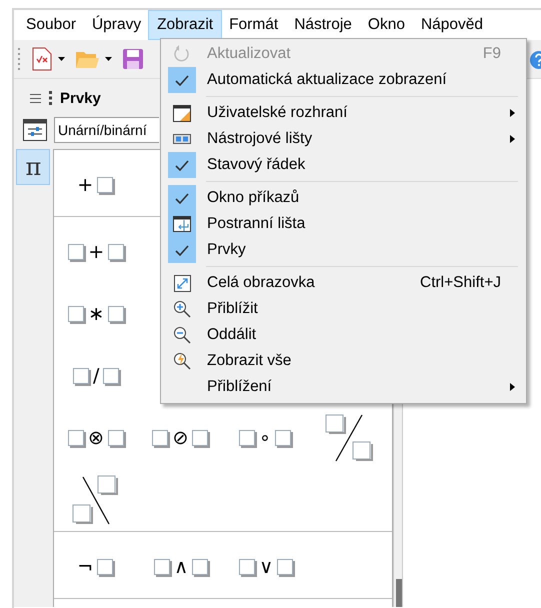 The height and width of the screenshot is (608, 541). What do you see at coordinates (33, 167) in the screenshot?
I see `category-tab: π` at bounding box center [33, 167].